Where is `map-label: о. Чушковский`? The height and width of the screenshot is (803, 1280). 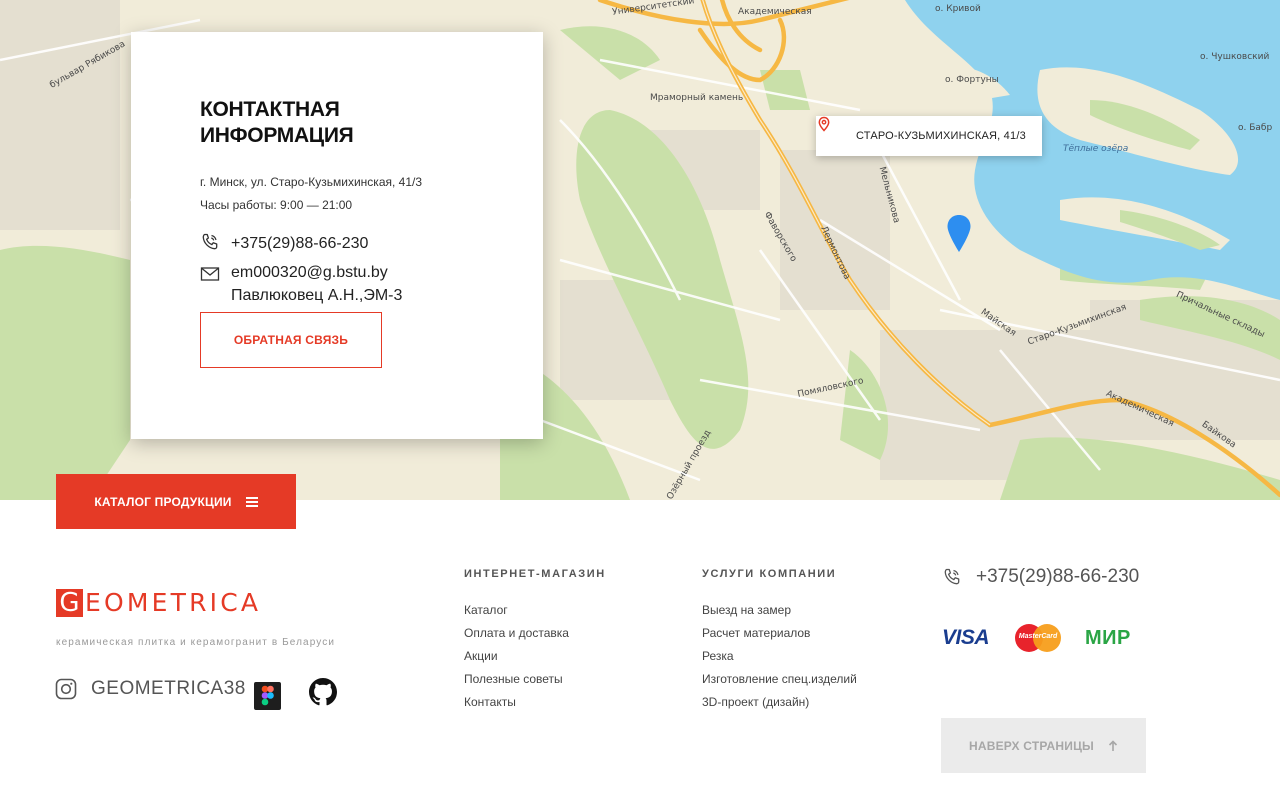 map-label: о. Чушковский is located at coordinates (1235, 57).